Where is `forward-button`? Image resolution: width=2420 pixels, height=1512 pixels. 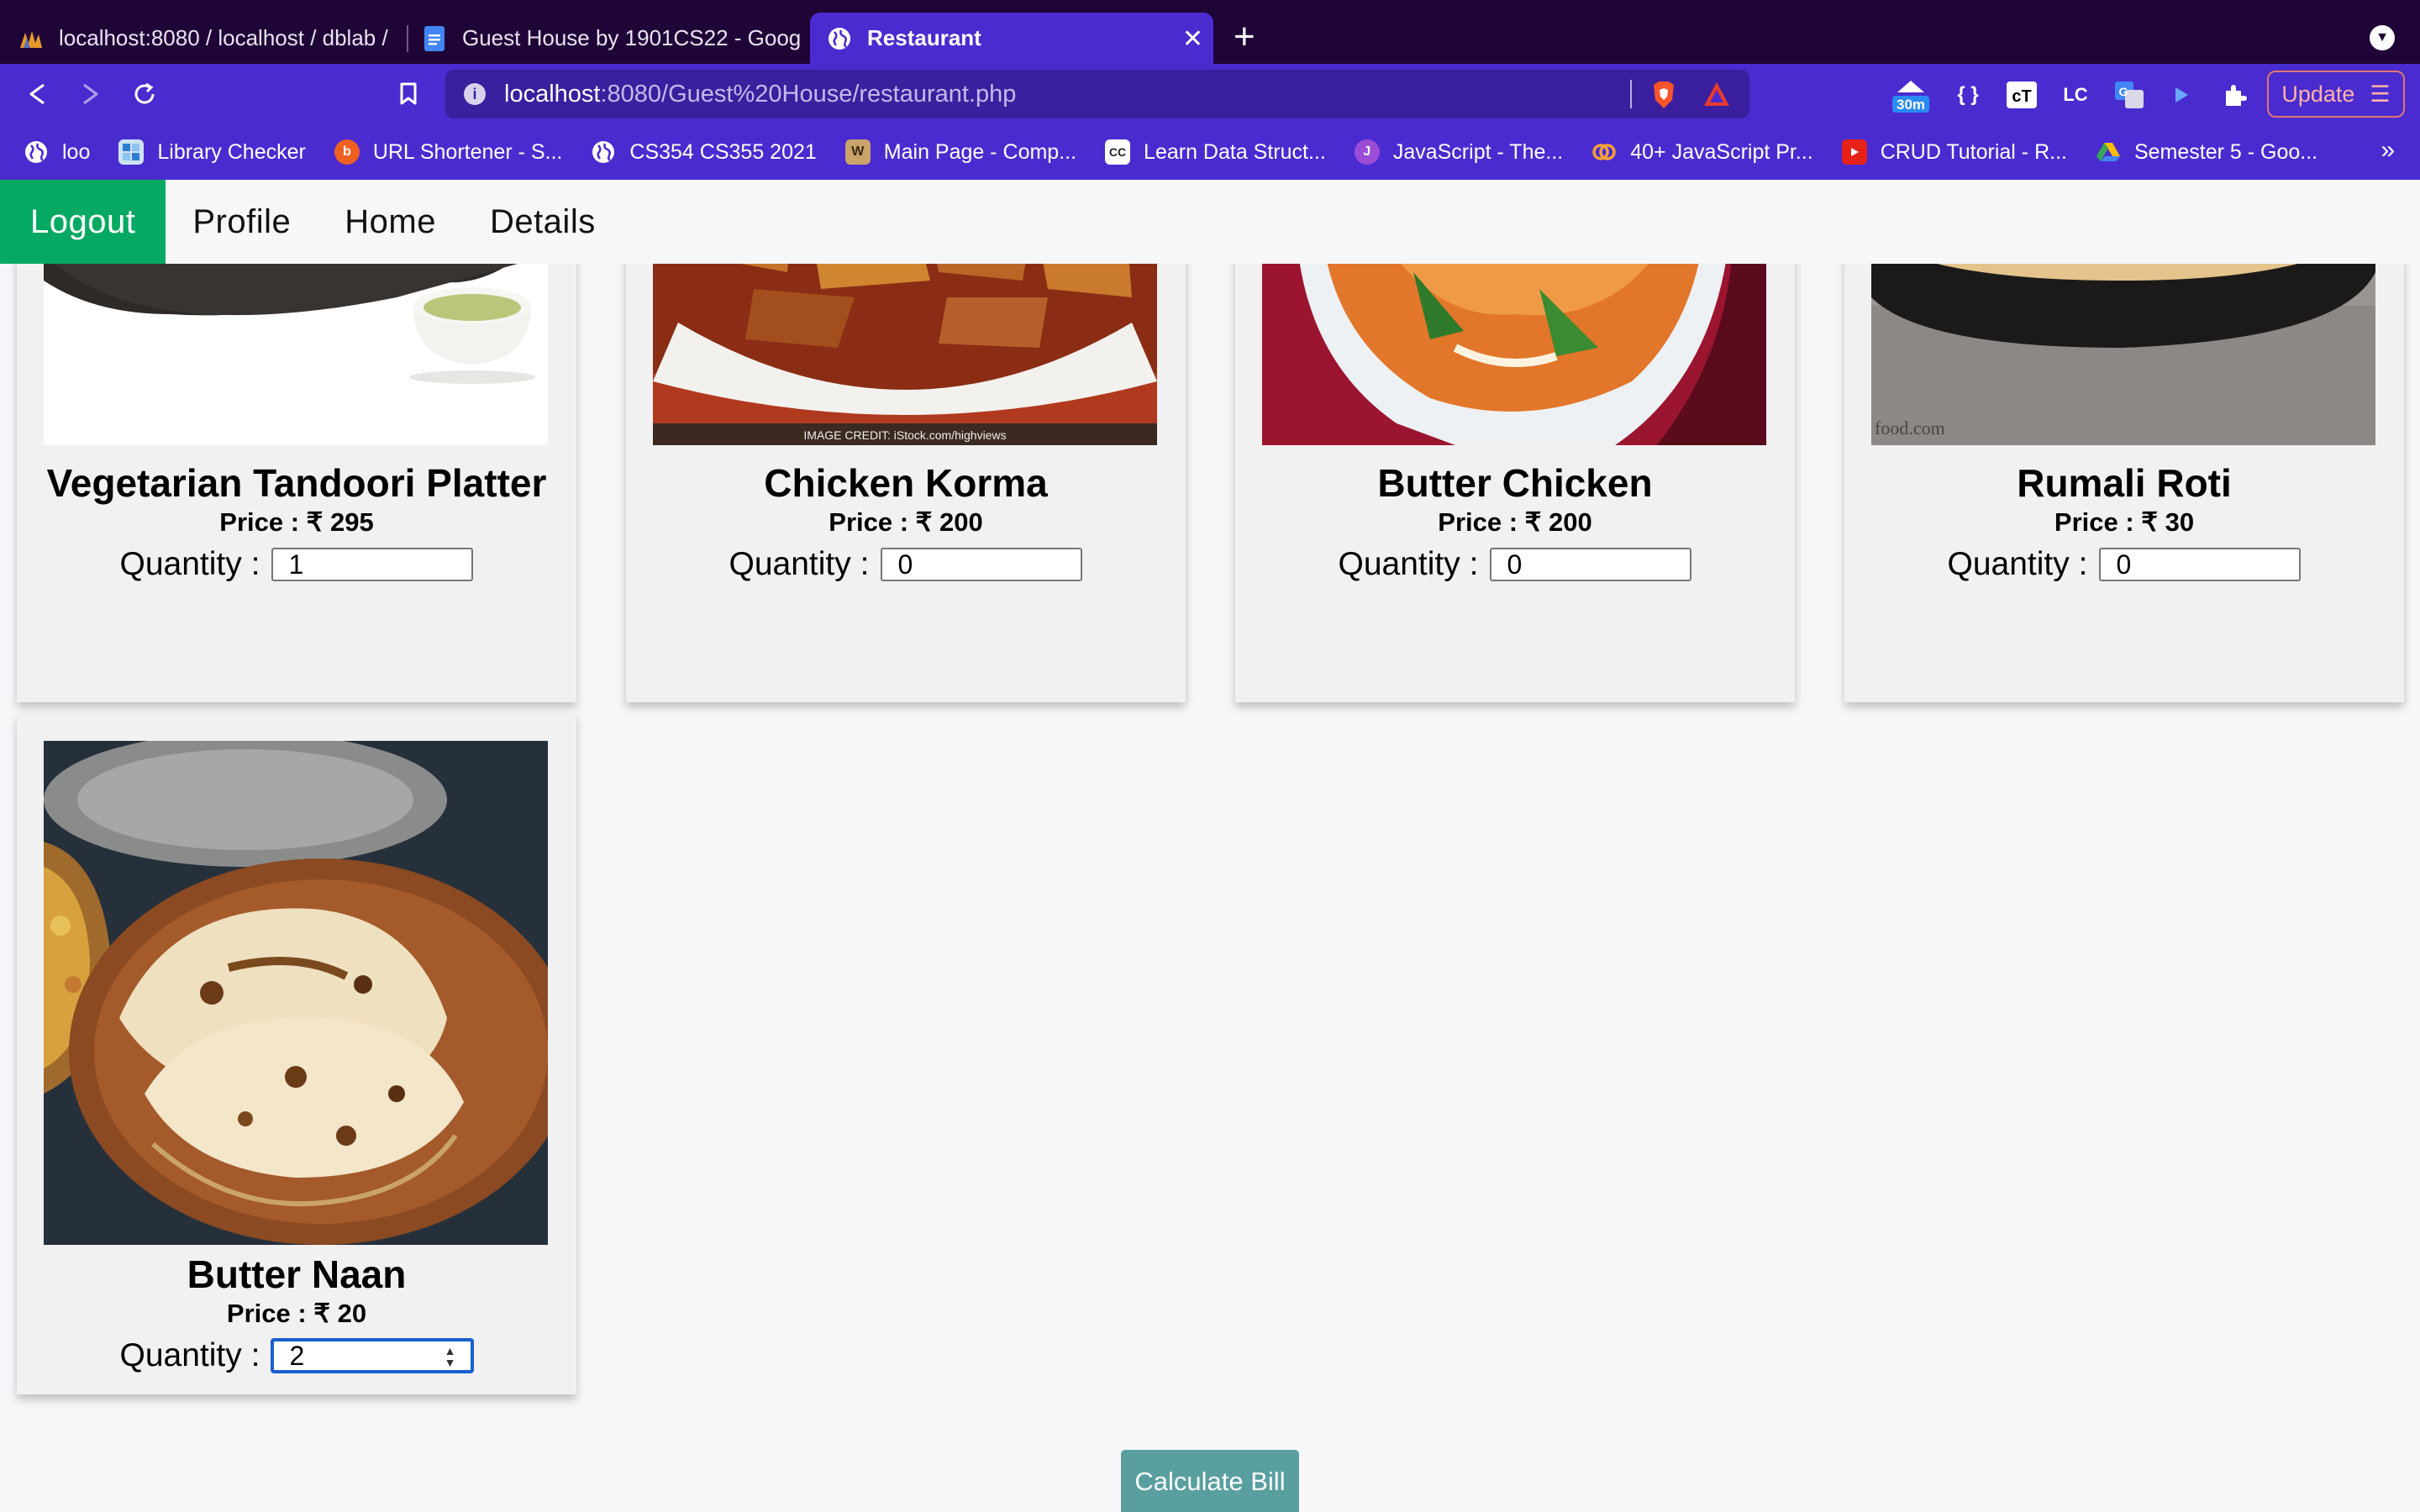 forward-button is located at coordinates (91, 94).